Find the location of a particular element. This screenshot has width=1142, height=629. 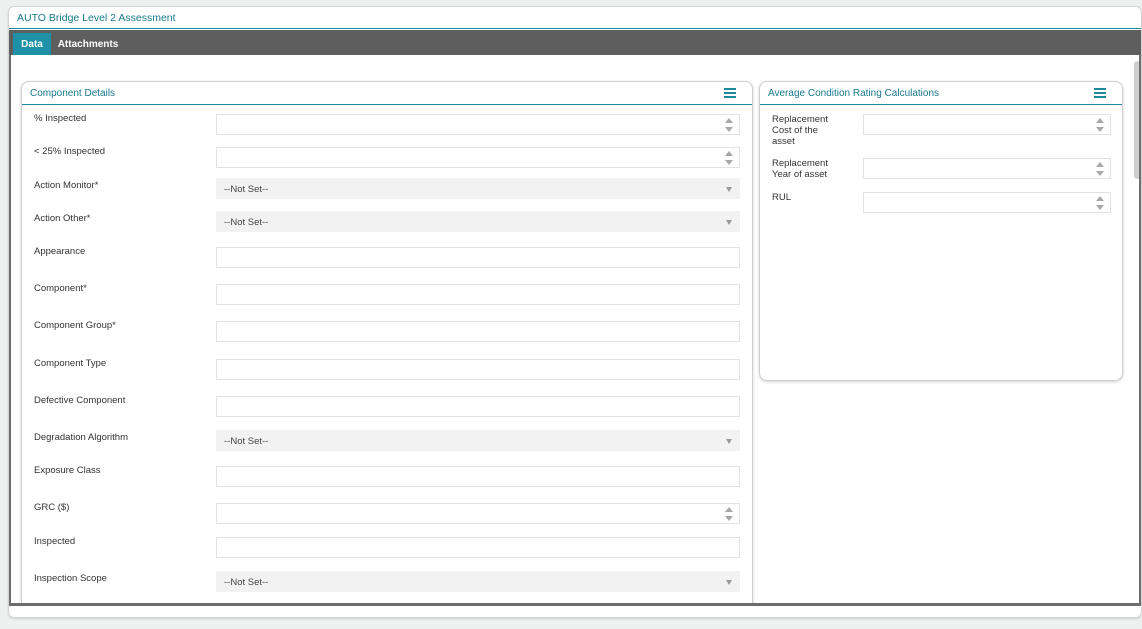

average-condition-rating-header: Average Condition Rating Calculations is located at coordinates (941, 93).